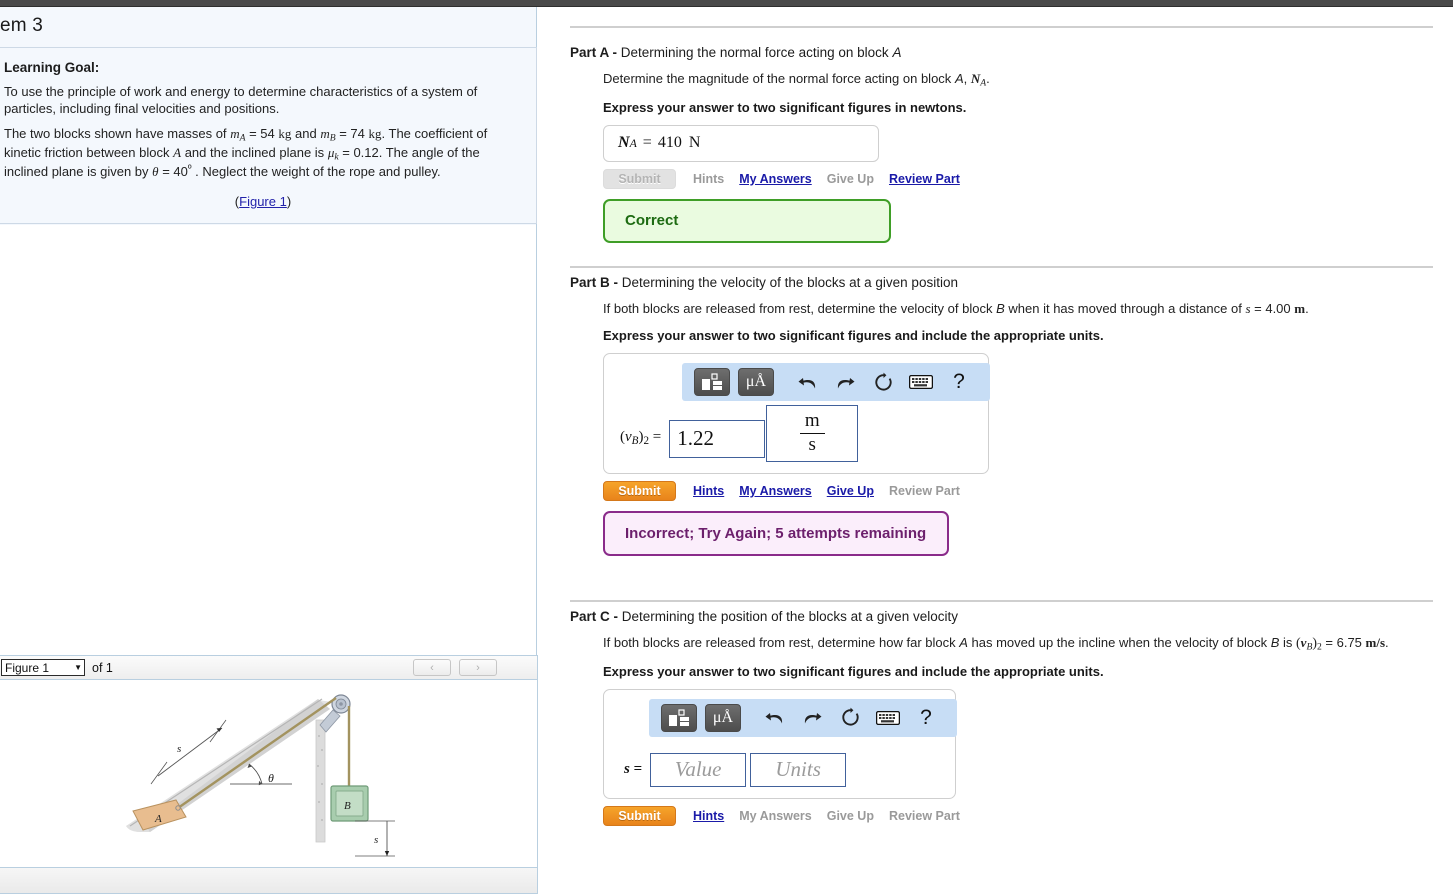  Describe the element at coordinates (924, 179) in the screenshot. I see `part-a-review-part-link: Review Part` at that location.